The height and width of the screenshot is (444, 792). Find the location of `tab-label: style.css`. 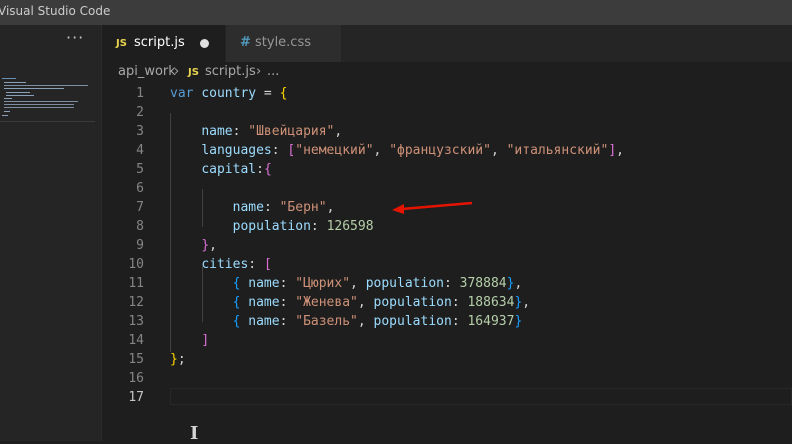

tab-label: style.css is located at coordinates (283, 42).